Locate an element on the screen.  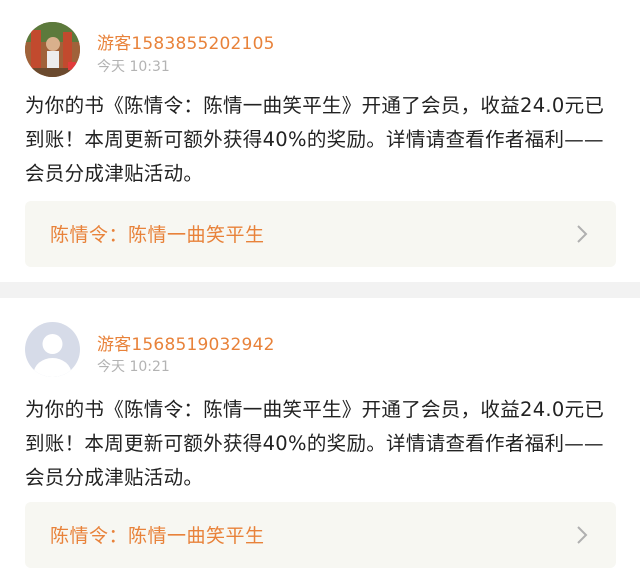
photo-avatar-icon is located at coordinates (52, 49).